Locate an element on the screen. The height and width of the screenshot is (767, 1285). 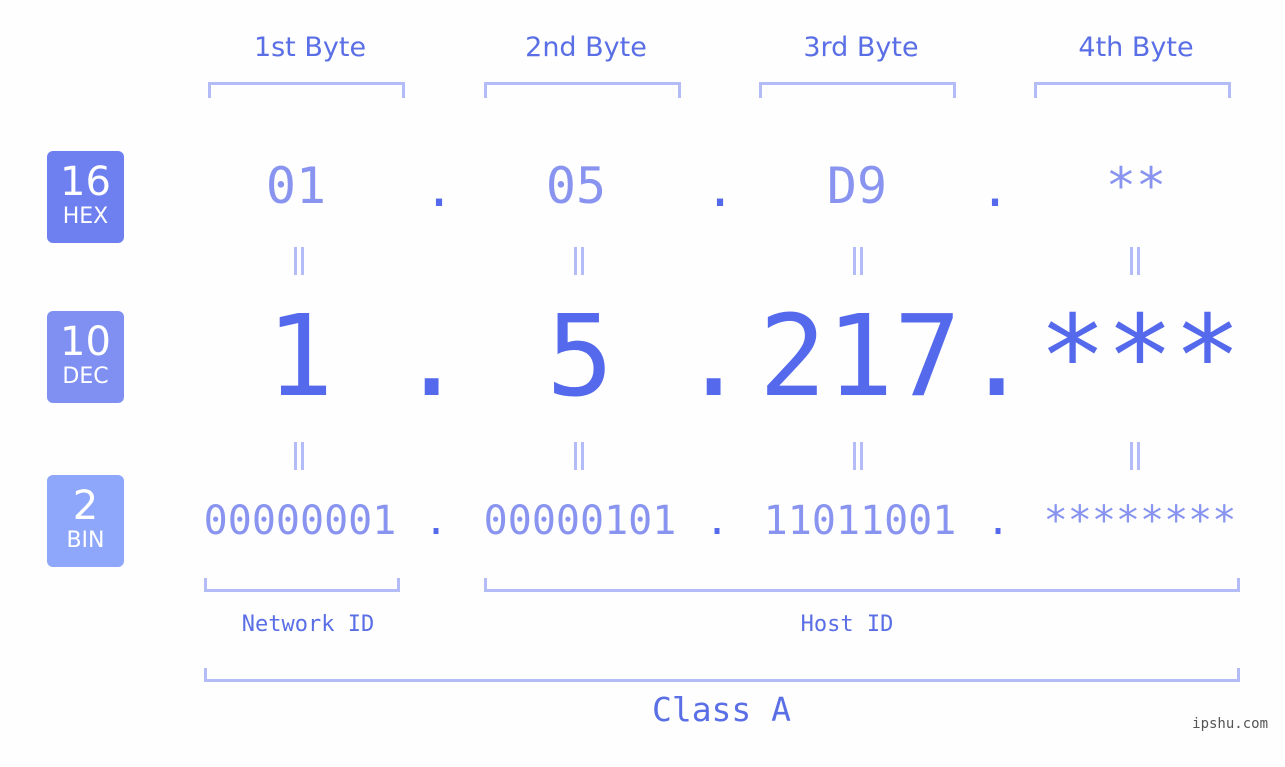
dec-byte-1: 1 is located at coordinates (300, 357).